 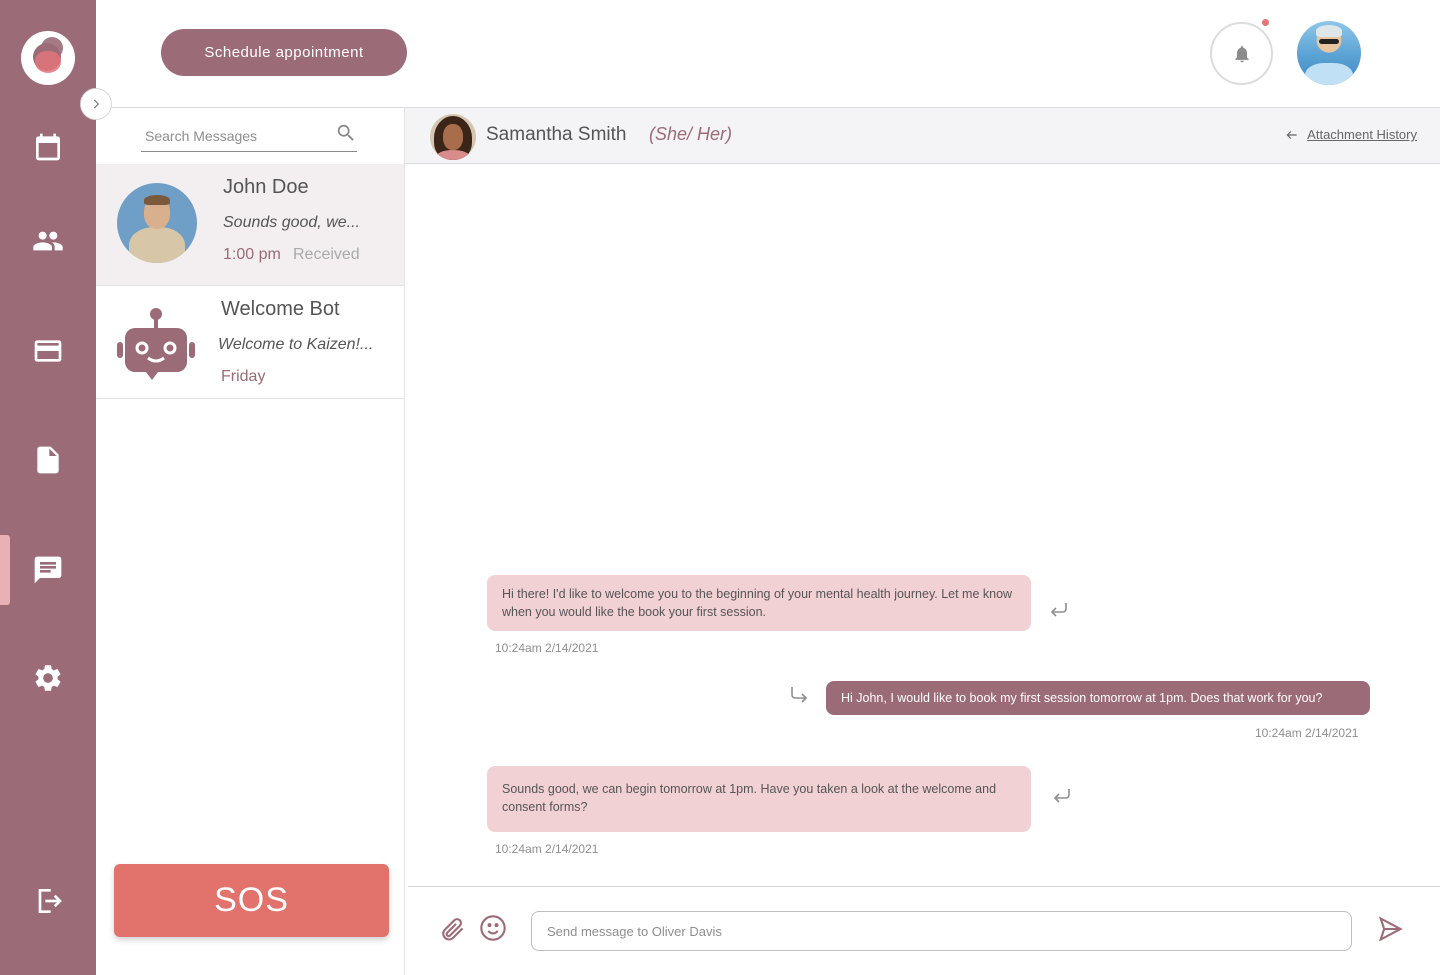 I want to click on document-icon, so click(x=48, y=460).